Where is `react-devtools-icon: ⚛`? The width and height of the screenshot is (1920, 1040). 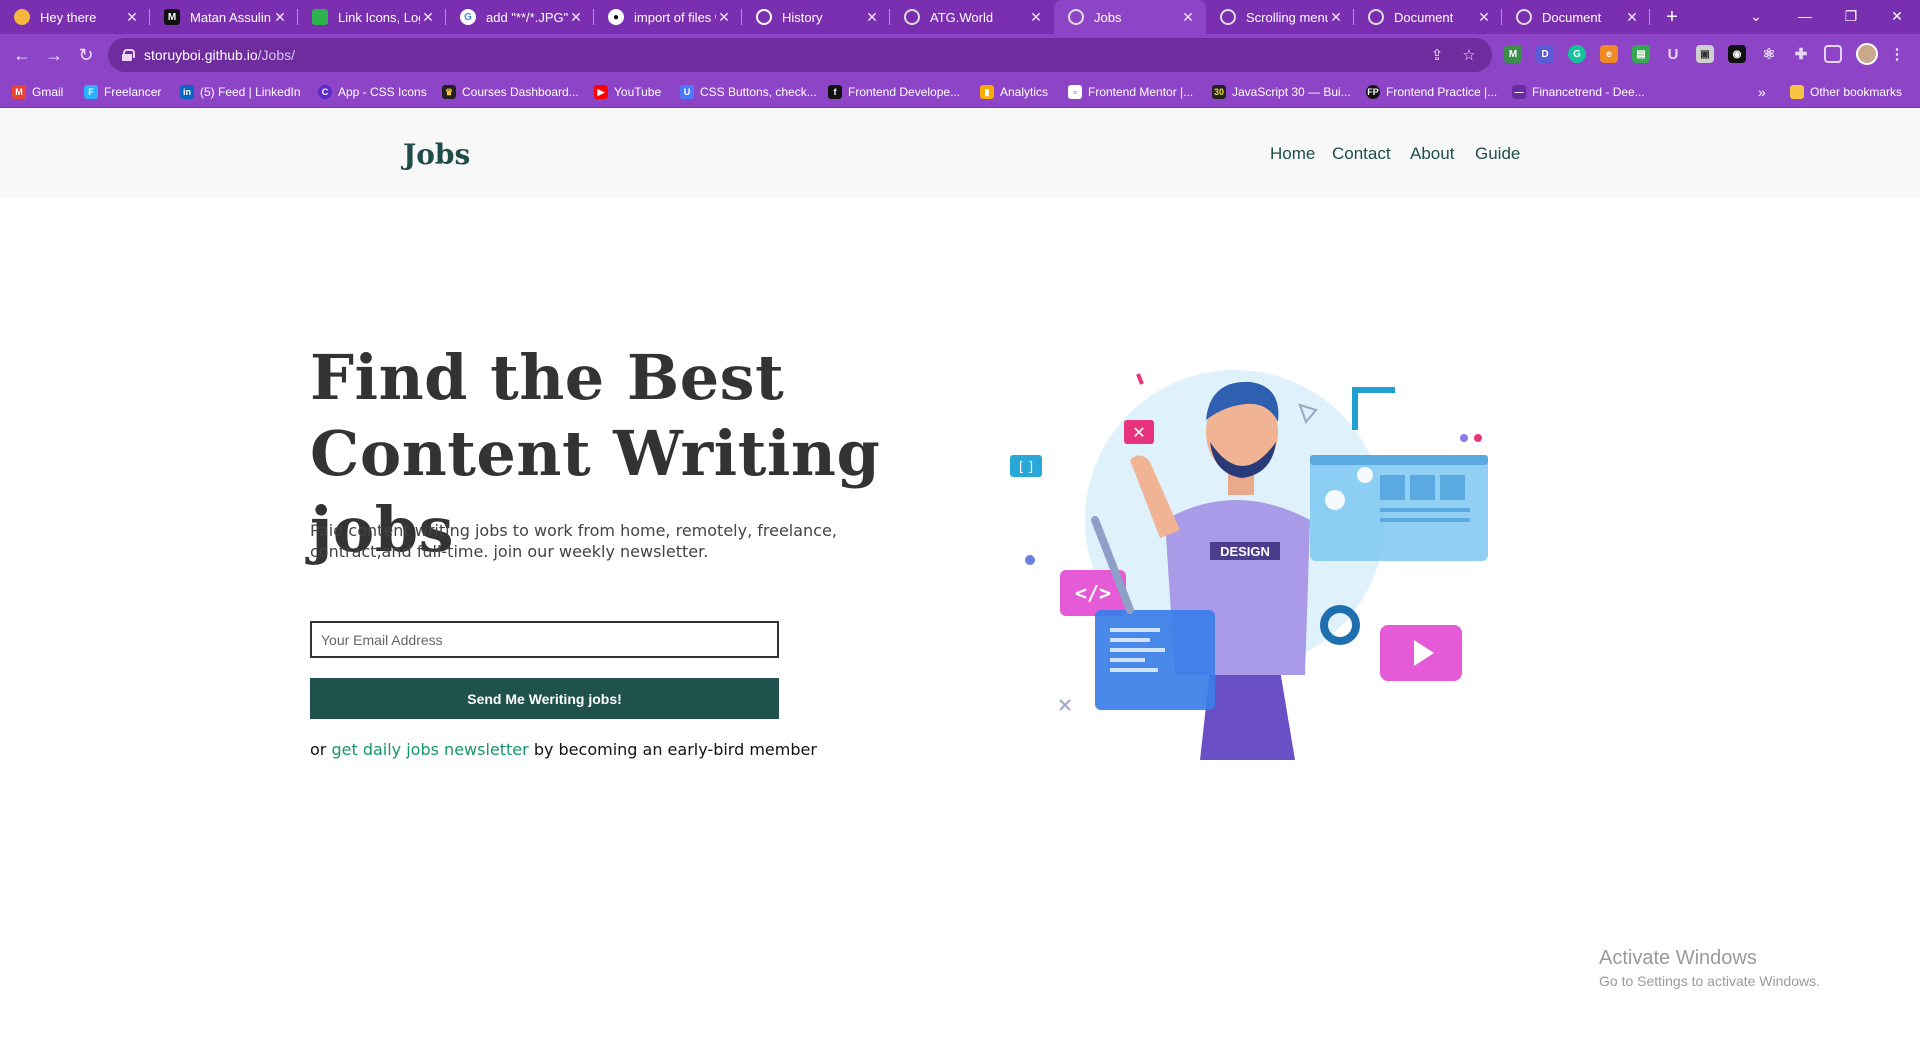 react-devtools-icon: ⚛ is located at coordinates (1769, 54).